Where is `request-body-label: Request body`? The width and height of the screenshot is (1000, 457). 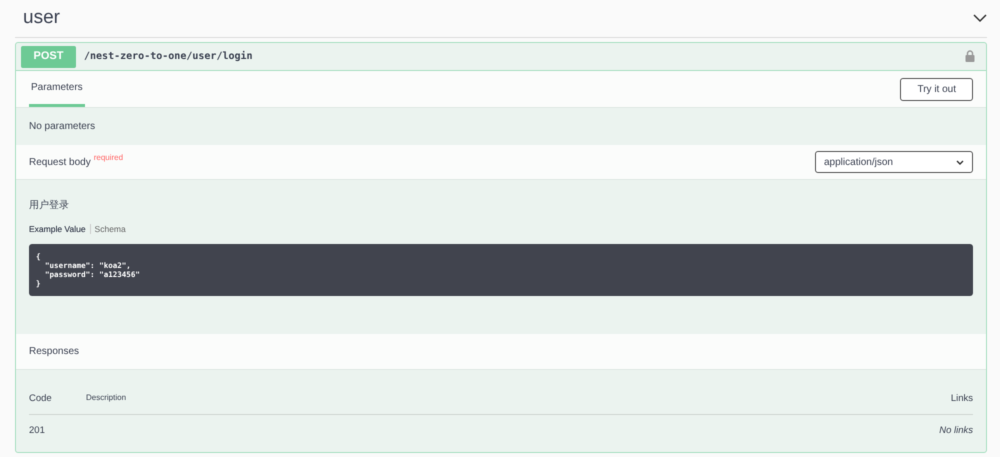 request-body-label: Request body is located at coordinates (60, 162).